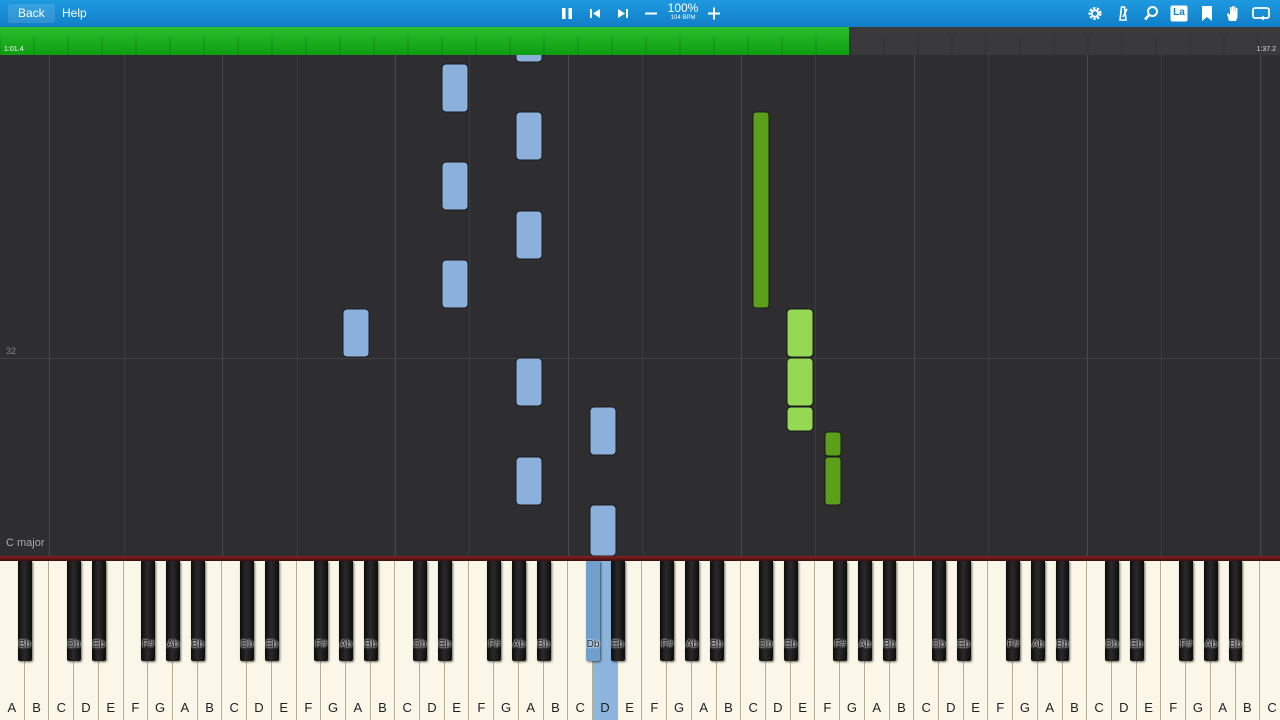 Image resolution: width=1280 pixels, height=720 pixels. What do you see at coordinates (595, 13) in the screenshot?
I see `previous-button` at bounding box center [595, 13].